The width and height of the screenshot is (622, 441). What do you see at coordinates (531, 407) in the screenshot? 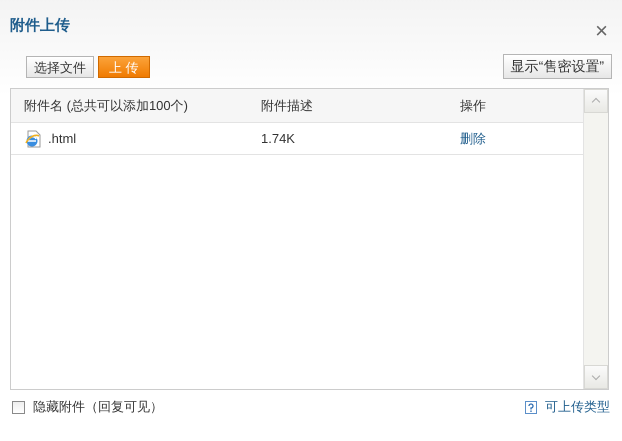
I see `help-icon` at bounding box center [531, 407].